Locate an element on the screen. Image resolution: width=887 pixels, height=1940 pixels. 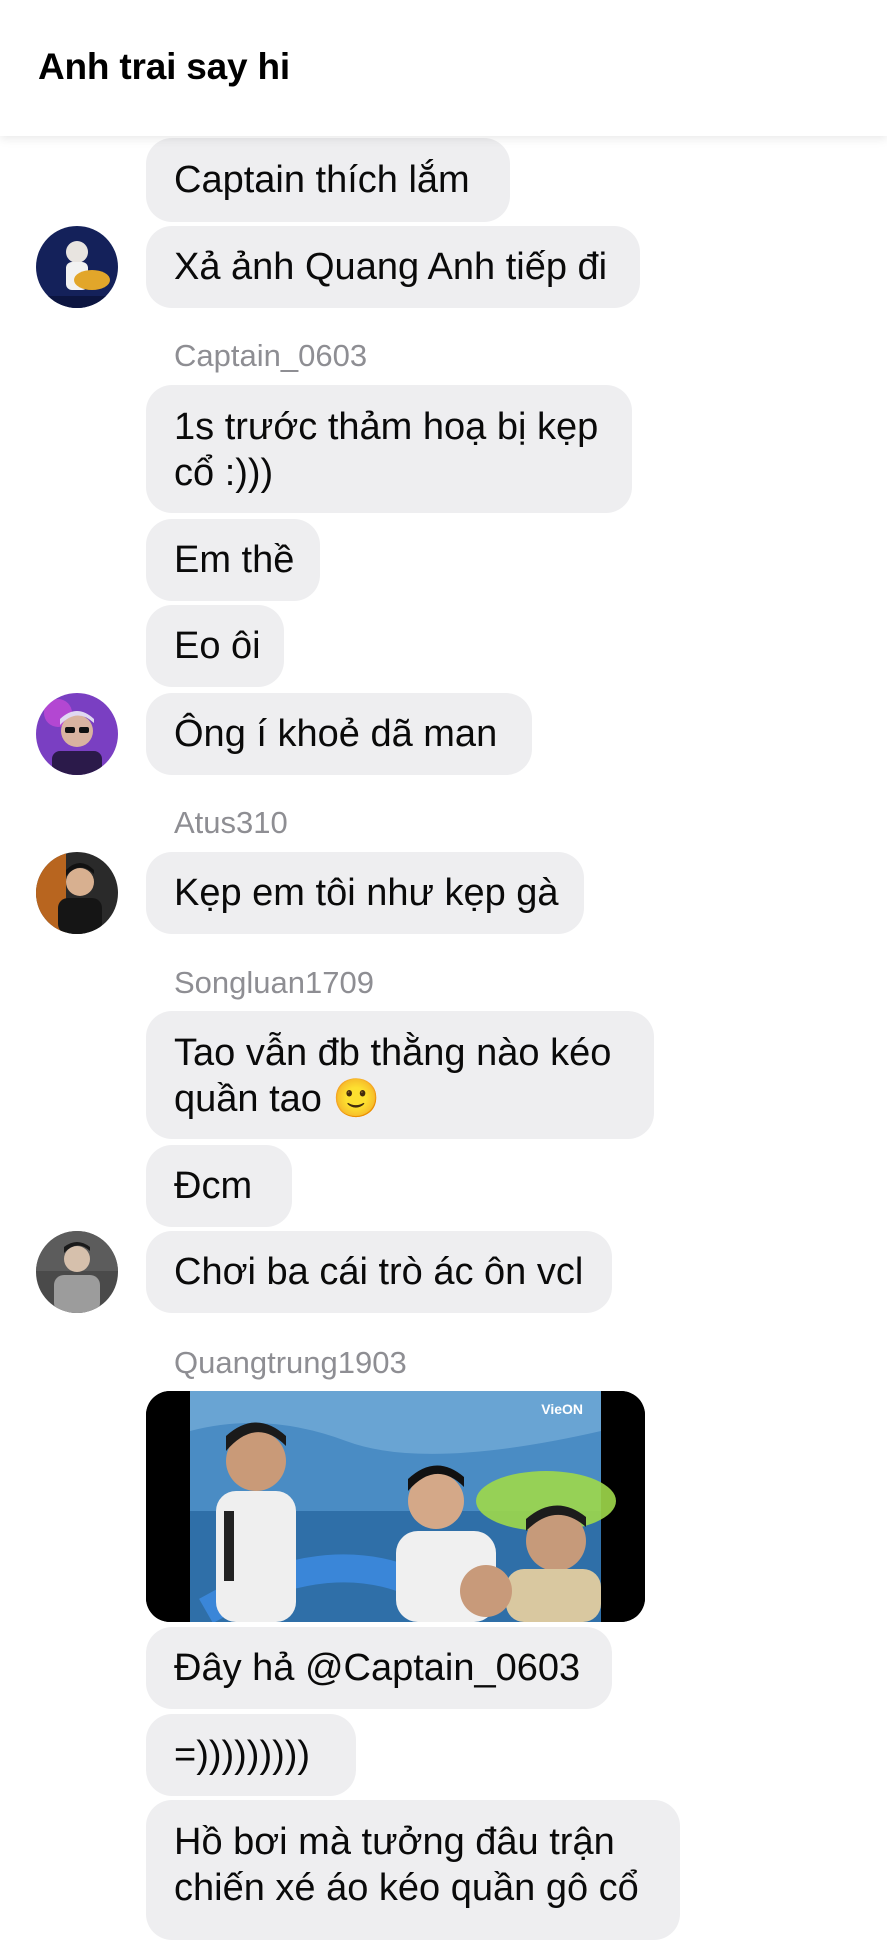
message-text: =))))))))) is located at coordinates (242, 1755).